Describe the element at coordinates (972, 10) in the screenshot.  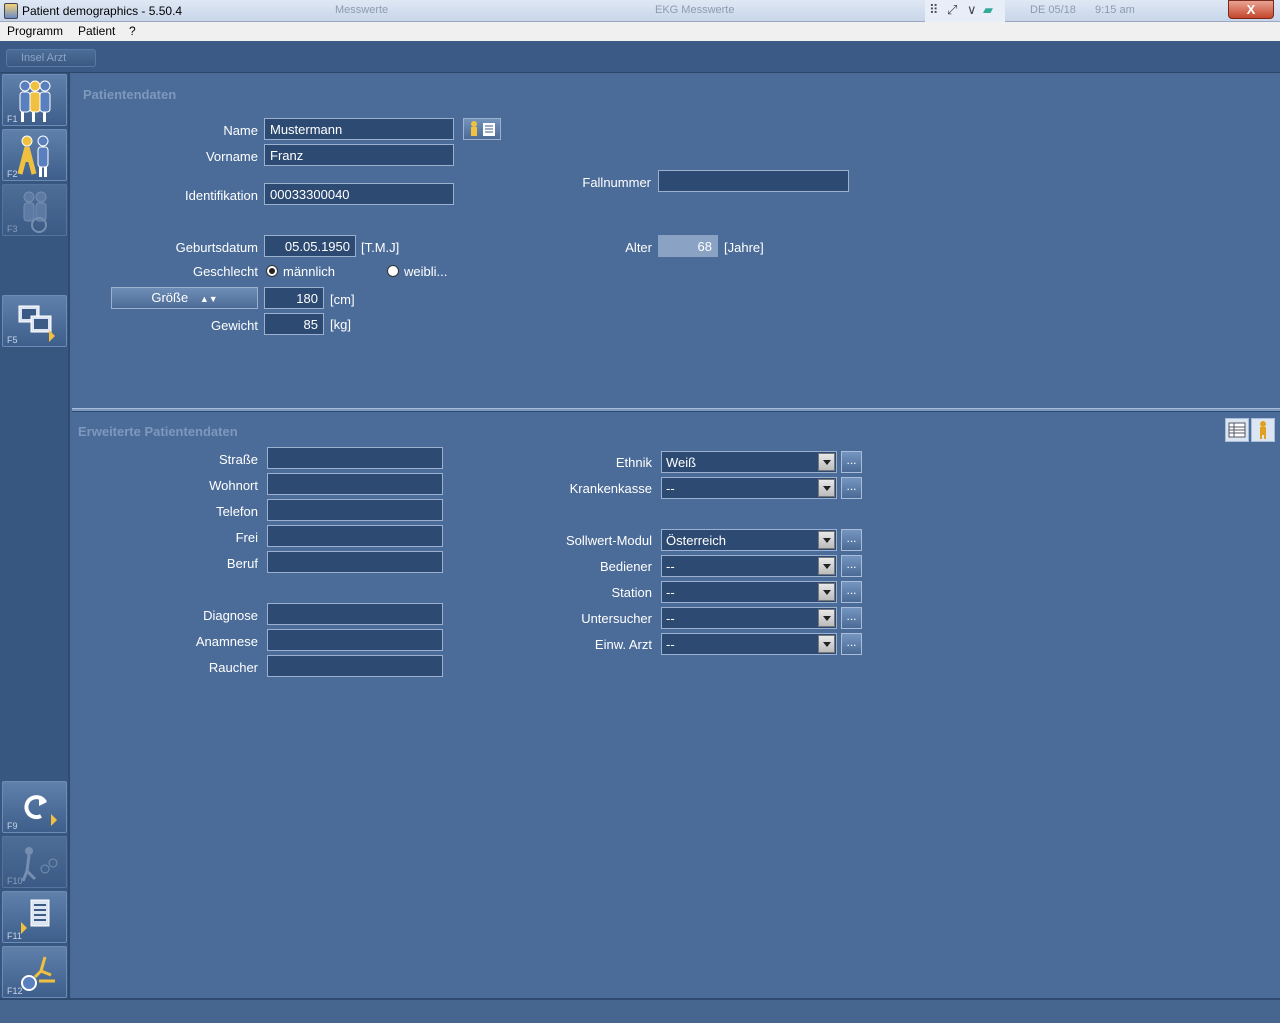
I see `chevron-down-icon: ∨` at that location.